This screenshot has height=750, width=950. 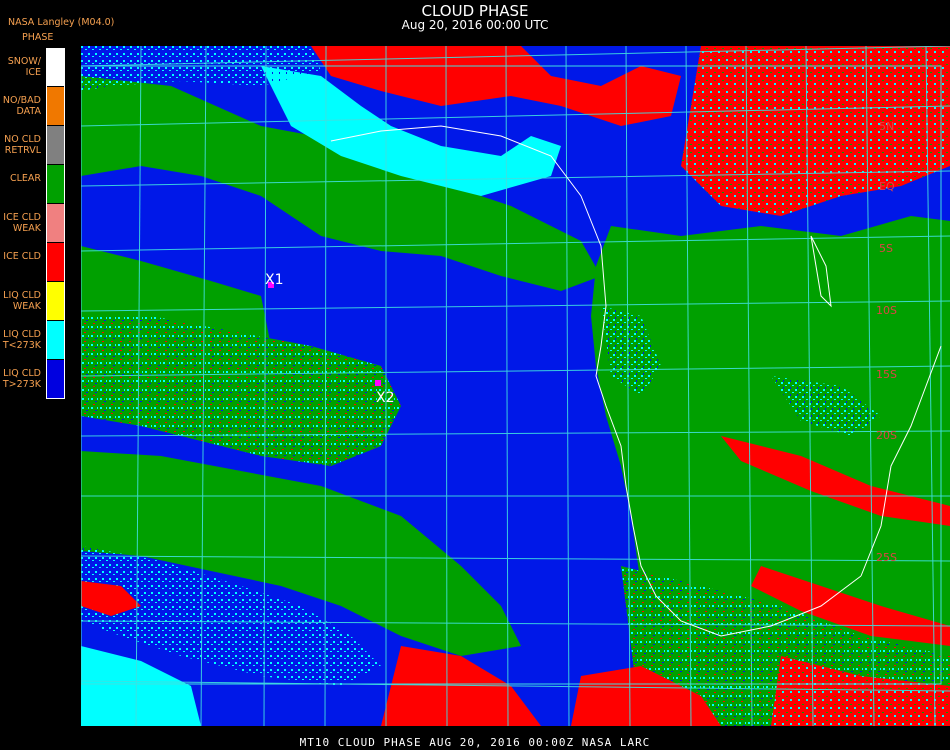 I want to click on marker-x1-label: X1, so click(x=274, y=280).